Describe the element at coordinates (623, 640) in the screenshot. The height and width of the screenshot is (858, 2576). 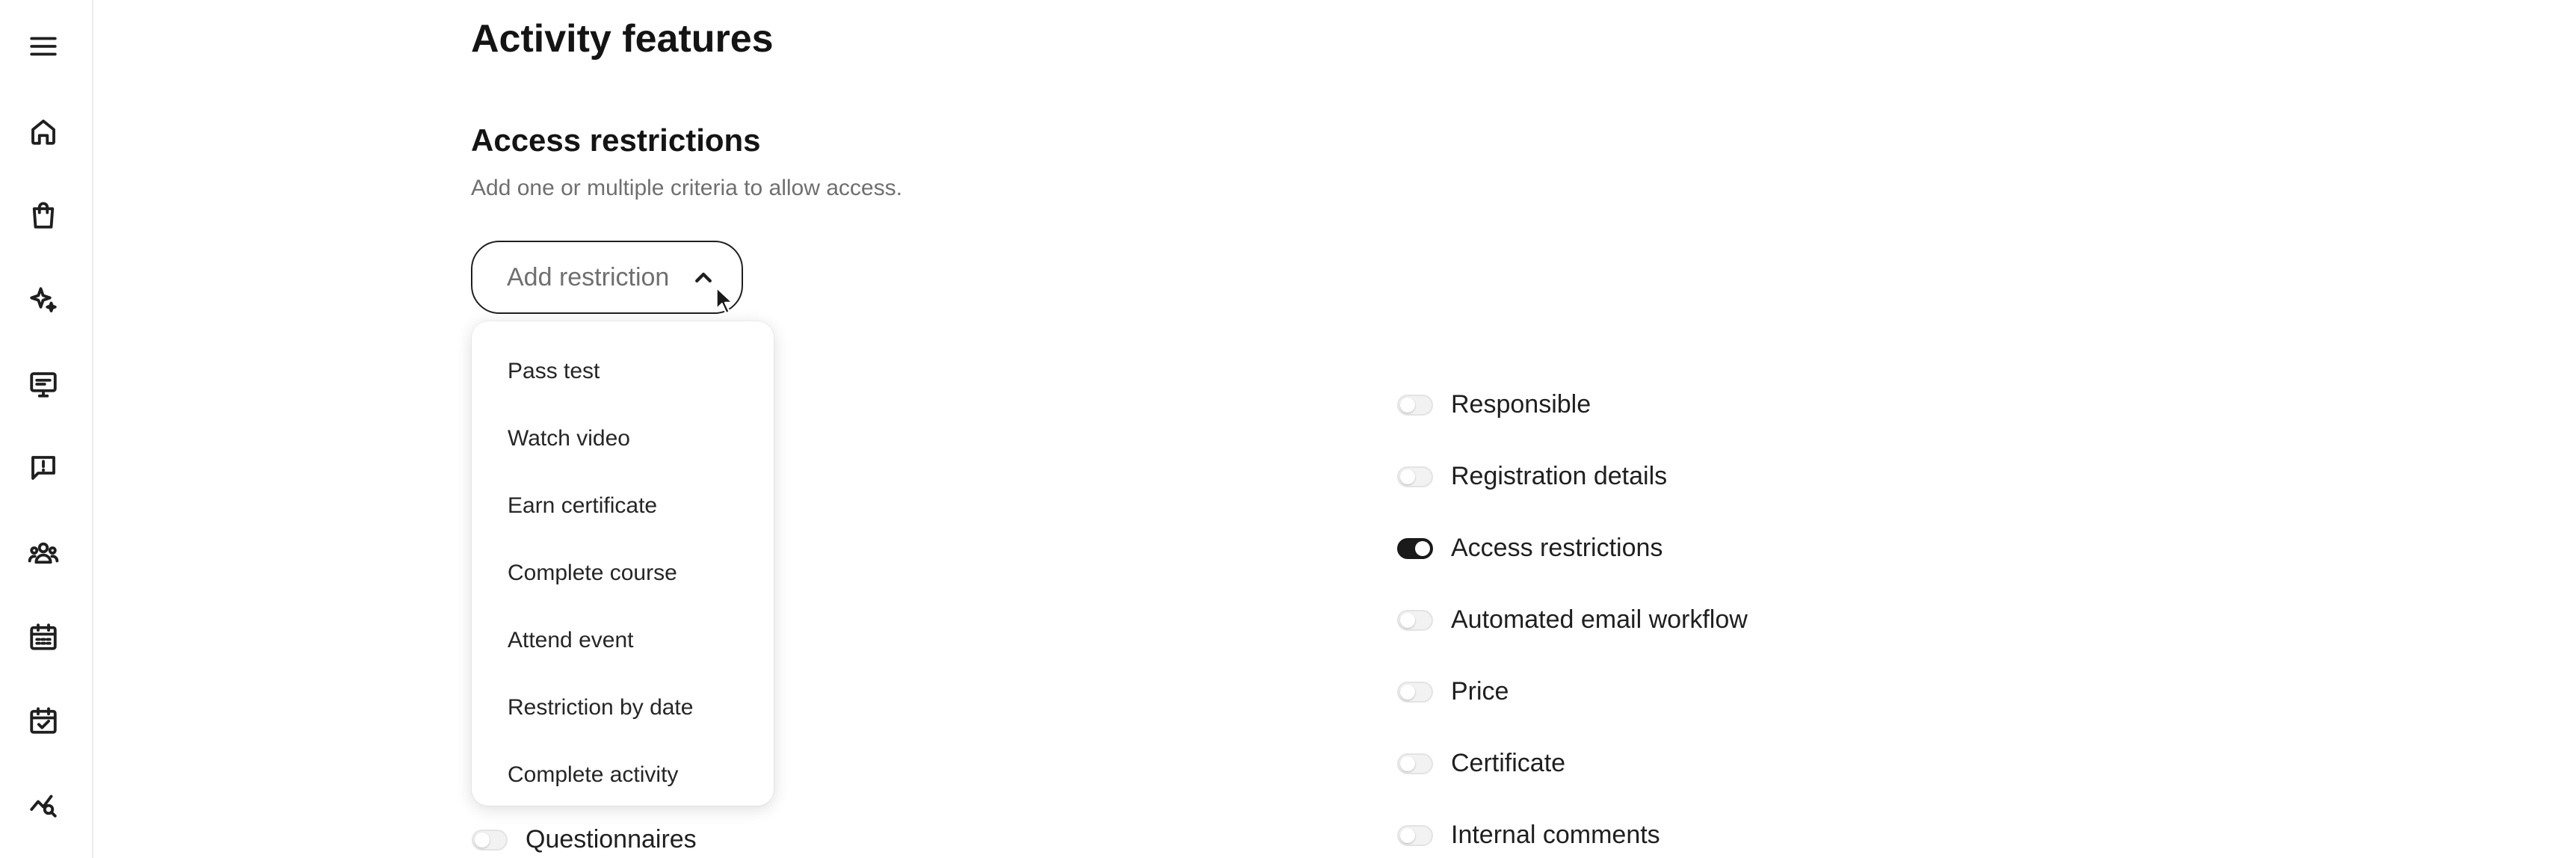
I see `menu-item-attend-event: Attend event` at that location.